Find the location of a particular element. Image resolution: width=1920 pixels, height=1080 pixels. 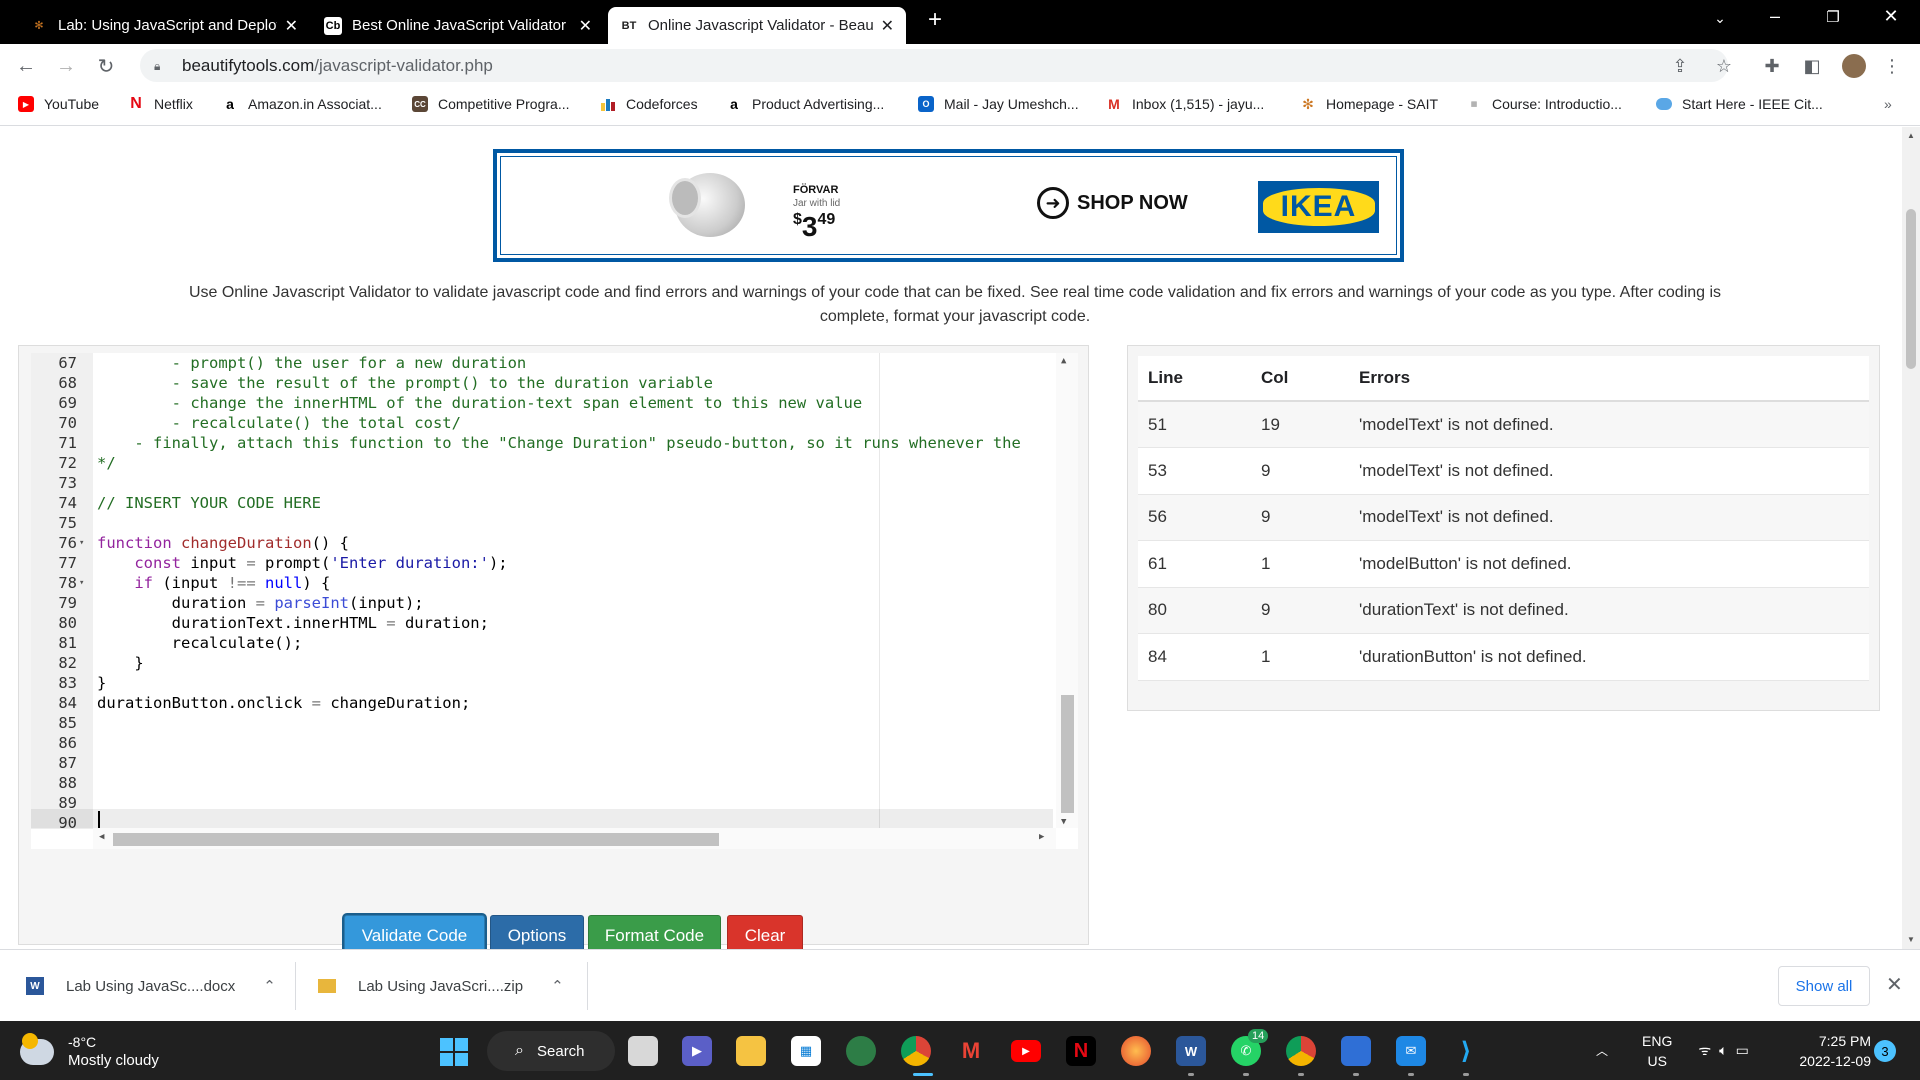

download-item-docx: W Lab Using JavaSc....docx ⌃ is located at coordinates (151, 986).